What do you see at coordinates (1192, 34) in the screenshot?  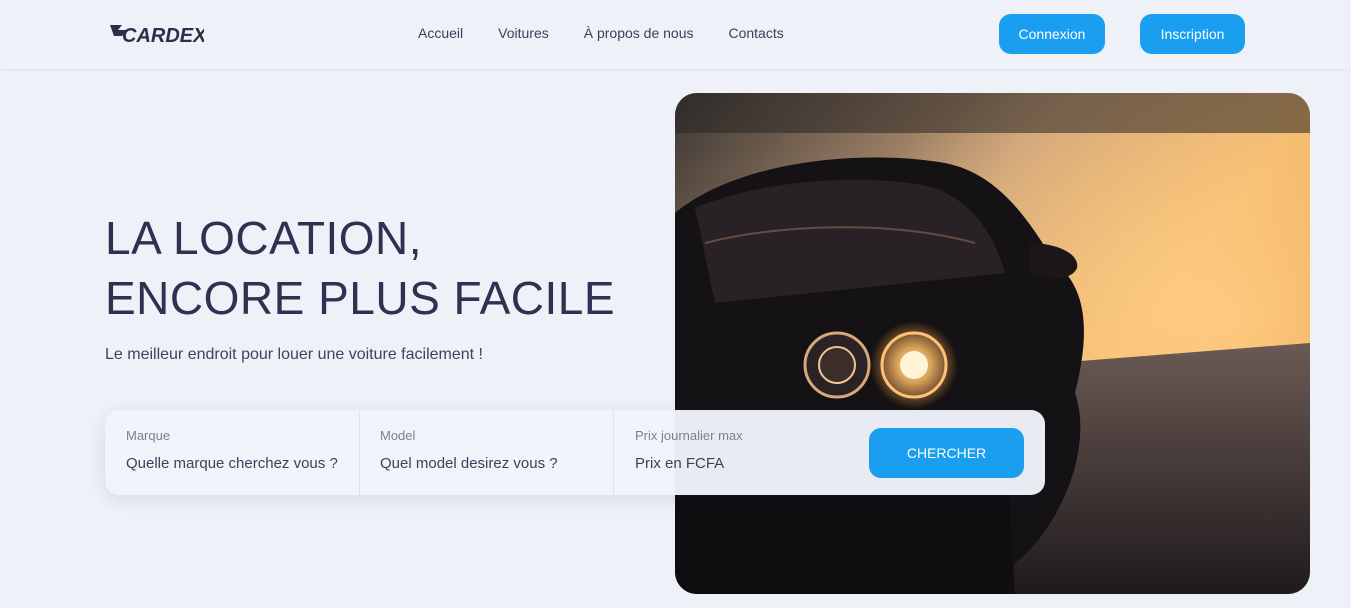 I see `signup-button: Inscription` at bounding box center [1192, 34].